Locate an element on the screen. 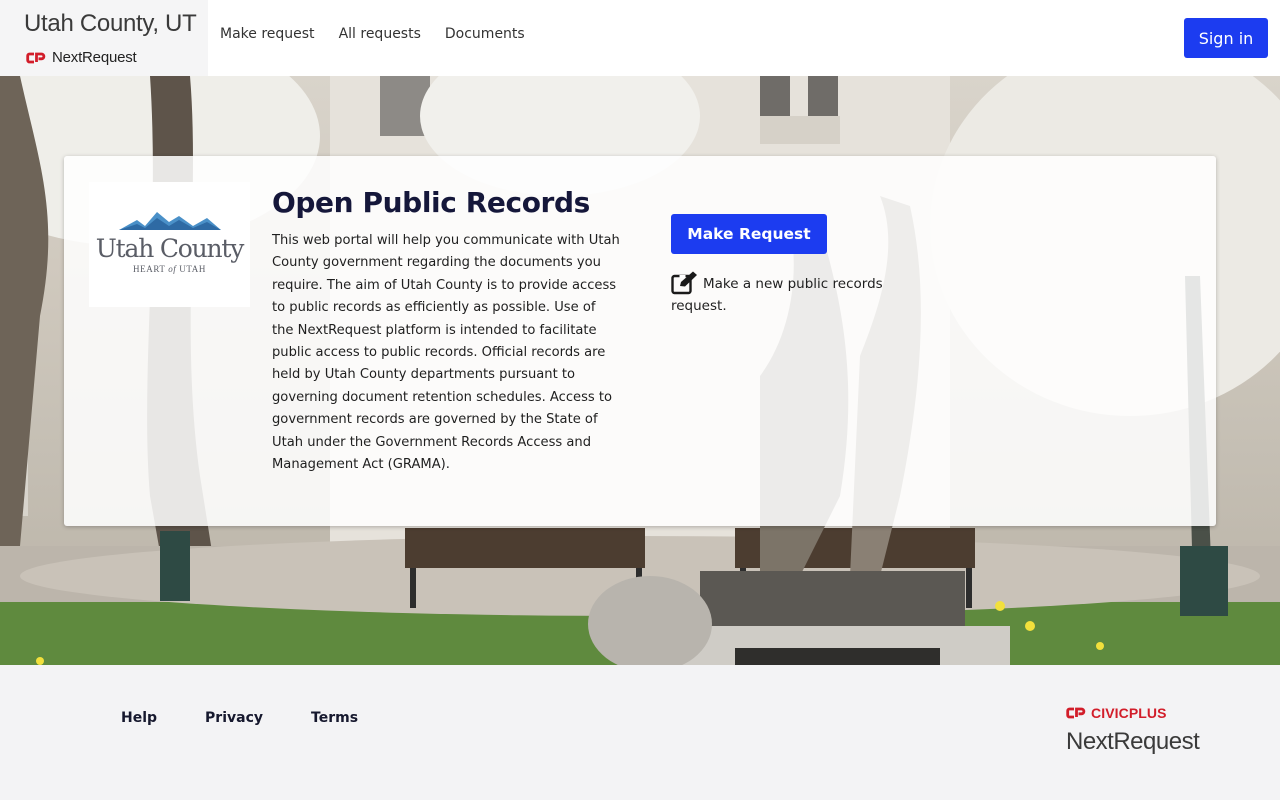  nav-documents: Documents is located at coordinates (485, 34).